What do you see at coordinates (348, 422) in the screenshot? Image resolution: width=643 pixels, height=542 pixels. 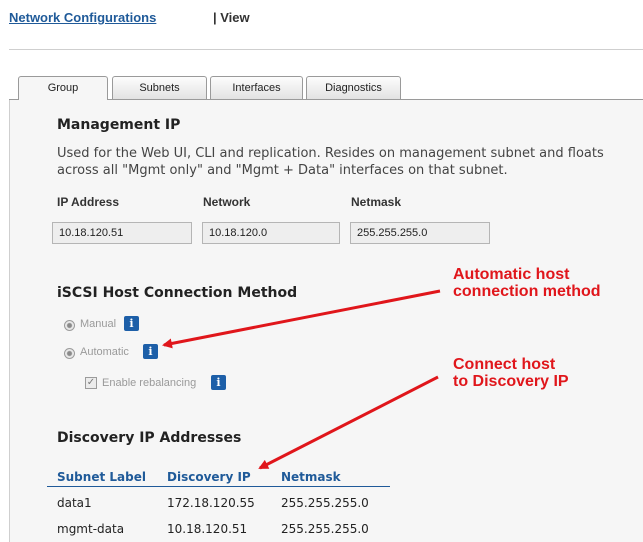 I see `arrow-to-discovery-ip` at bounding box center [348, 422].